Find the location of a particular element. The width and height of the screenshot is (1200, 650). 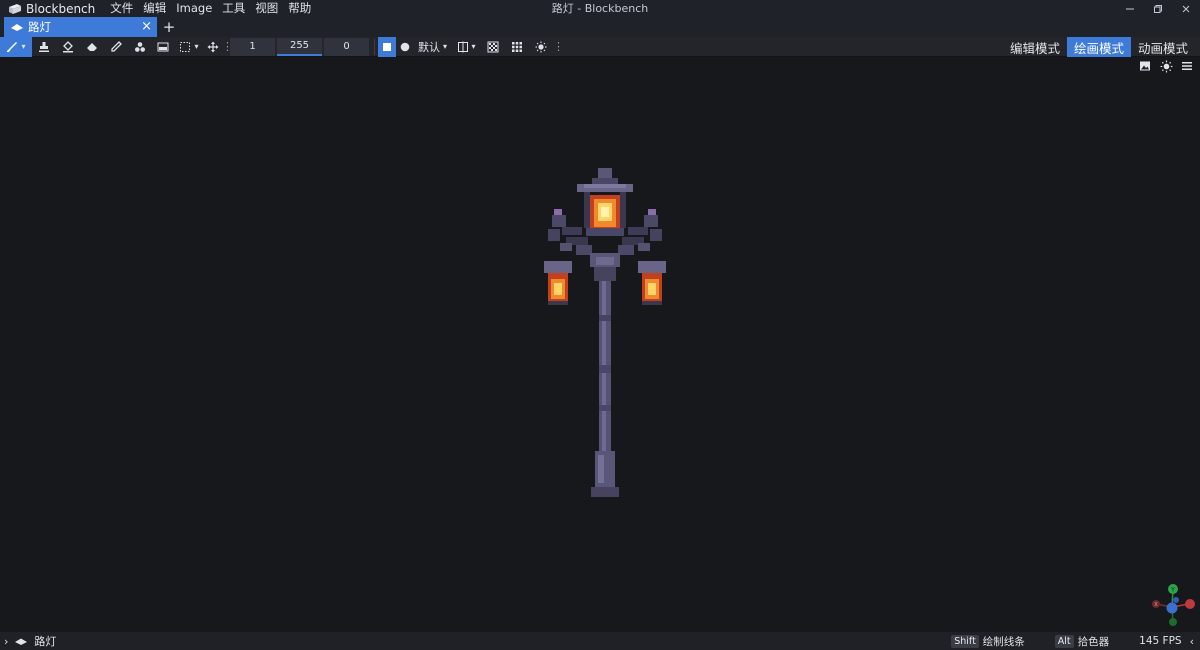

gradient-icon is located at coordinates (163, 46).